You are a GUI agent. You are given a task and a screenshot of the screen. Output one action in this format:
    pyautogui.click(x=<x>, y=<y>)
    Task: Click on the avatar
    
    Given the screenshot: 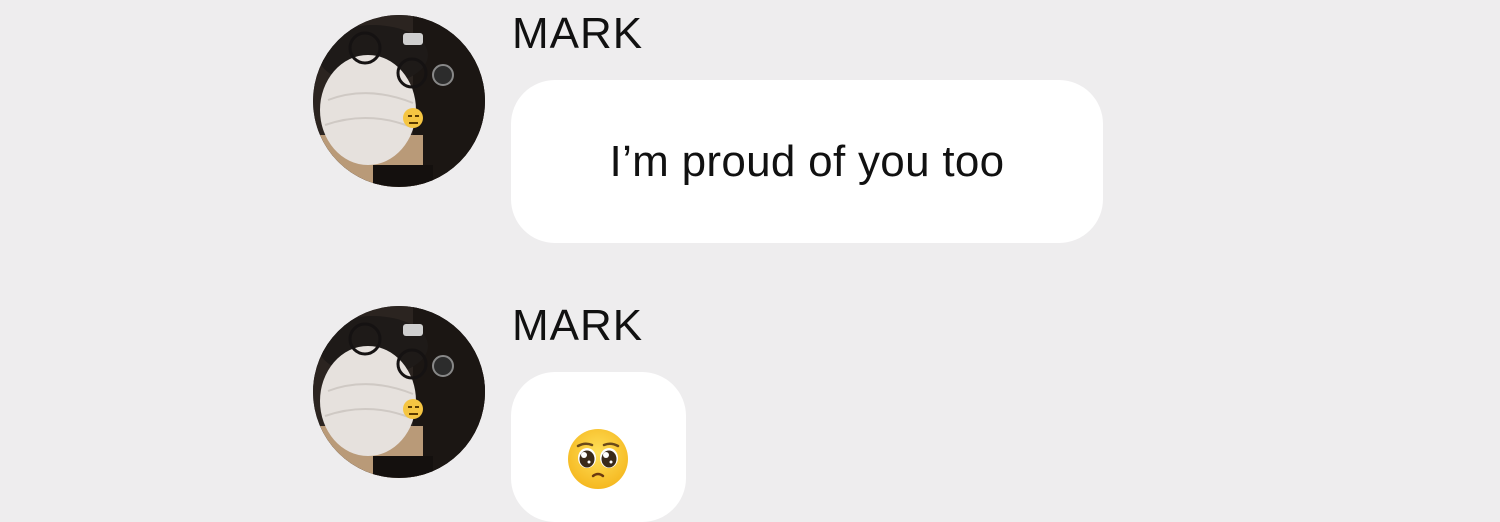 What is the action you would take?
    pyautogui.click(x=399, y=392)
    